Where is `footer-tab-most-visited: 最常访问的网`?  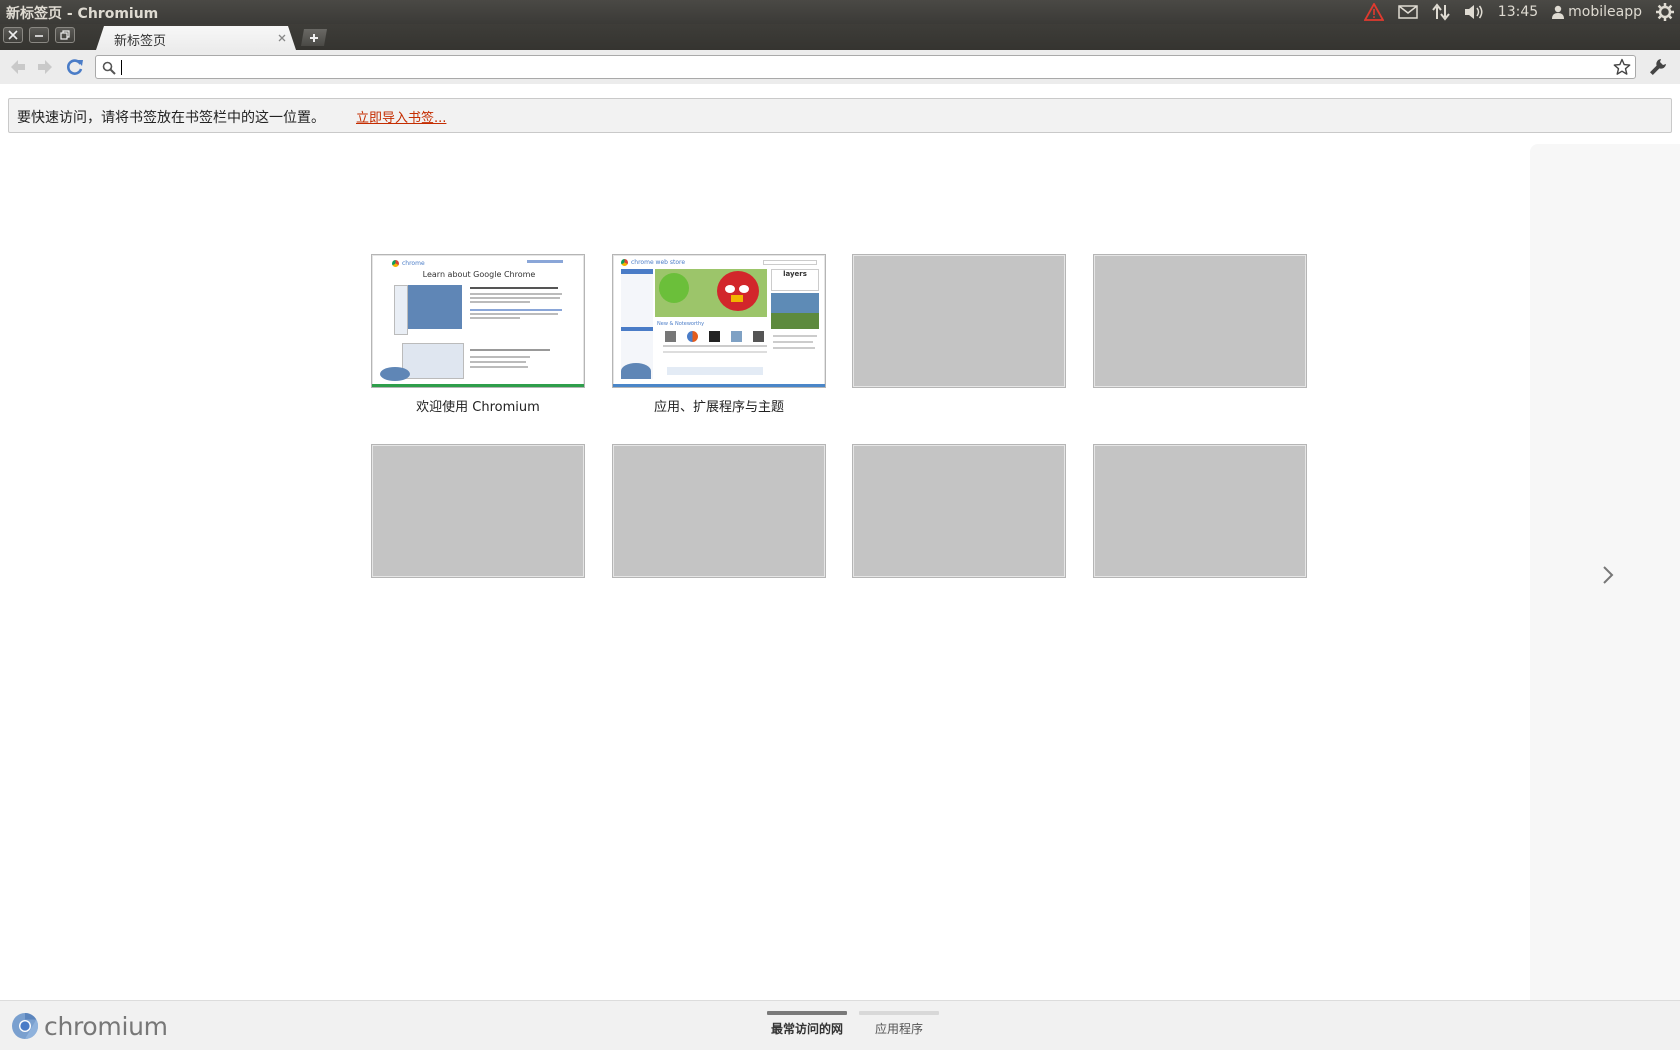 footer-tab-most-visited: 最常访问的网 is located at coordinates (807, 1024).